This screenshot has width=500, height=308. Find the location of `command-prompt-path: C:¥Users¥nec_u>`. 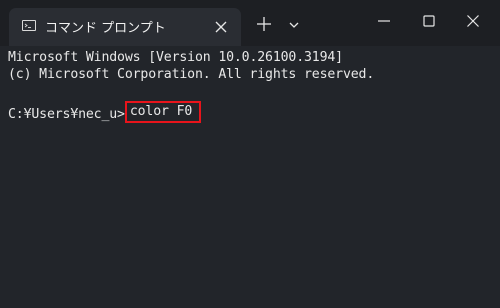

command-prompt-path: C:¥Users¥nec_u> is located at coordinates (66, 114).